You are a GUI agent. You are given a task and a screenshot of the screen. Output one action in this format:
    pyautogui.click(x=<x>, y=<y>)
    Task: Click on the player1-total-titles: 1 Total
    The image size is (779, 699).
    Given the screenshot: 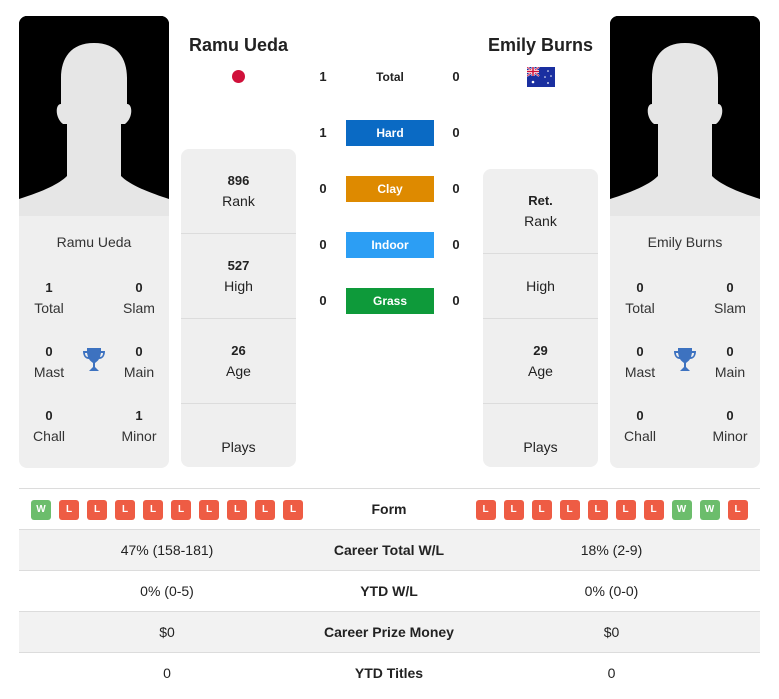 What is the action you would take?
    pyautogui.click(x=49, y=298)
    